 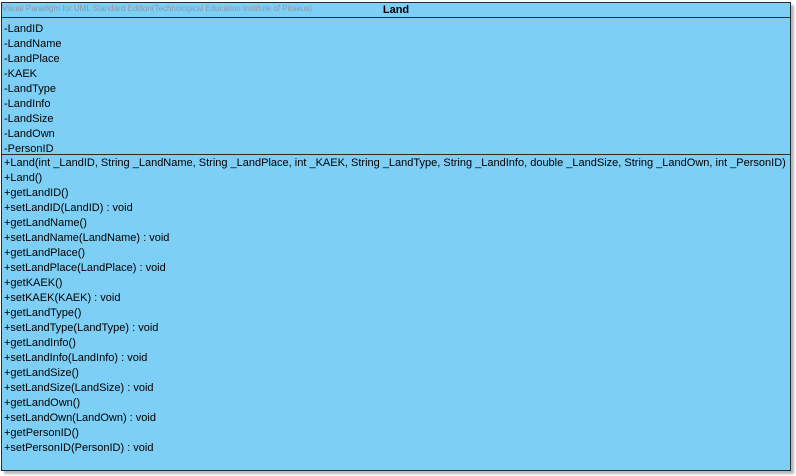 What do you see at coordinates (87, 238) in the screenshot?
I see `operation-item: +setLandName(LandName) : void` at bounding box center [87, 238].